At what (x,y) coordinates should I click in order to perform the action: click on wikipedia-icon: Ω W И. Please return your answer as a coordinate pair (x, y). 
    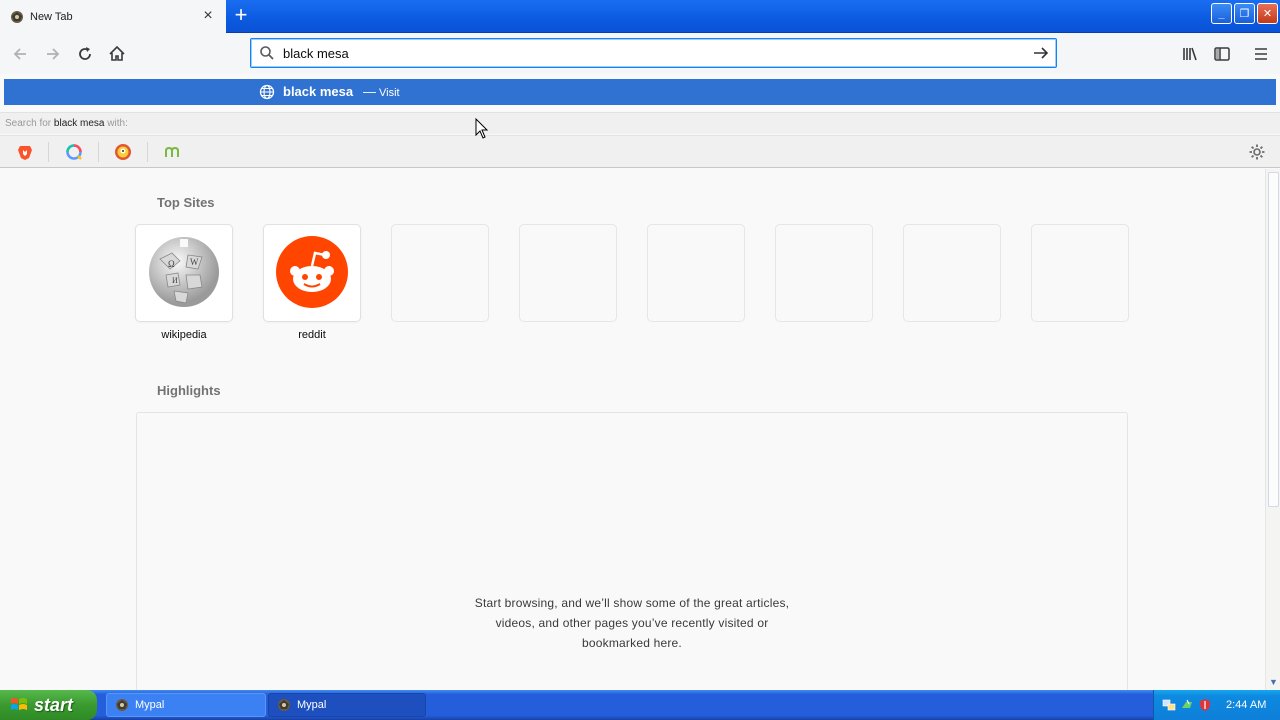
    Looking at the image, I should click on (184, 272).